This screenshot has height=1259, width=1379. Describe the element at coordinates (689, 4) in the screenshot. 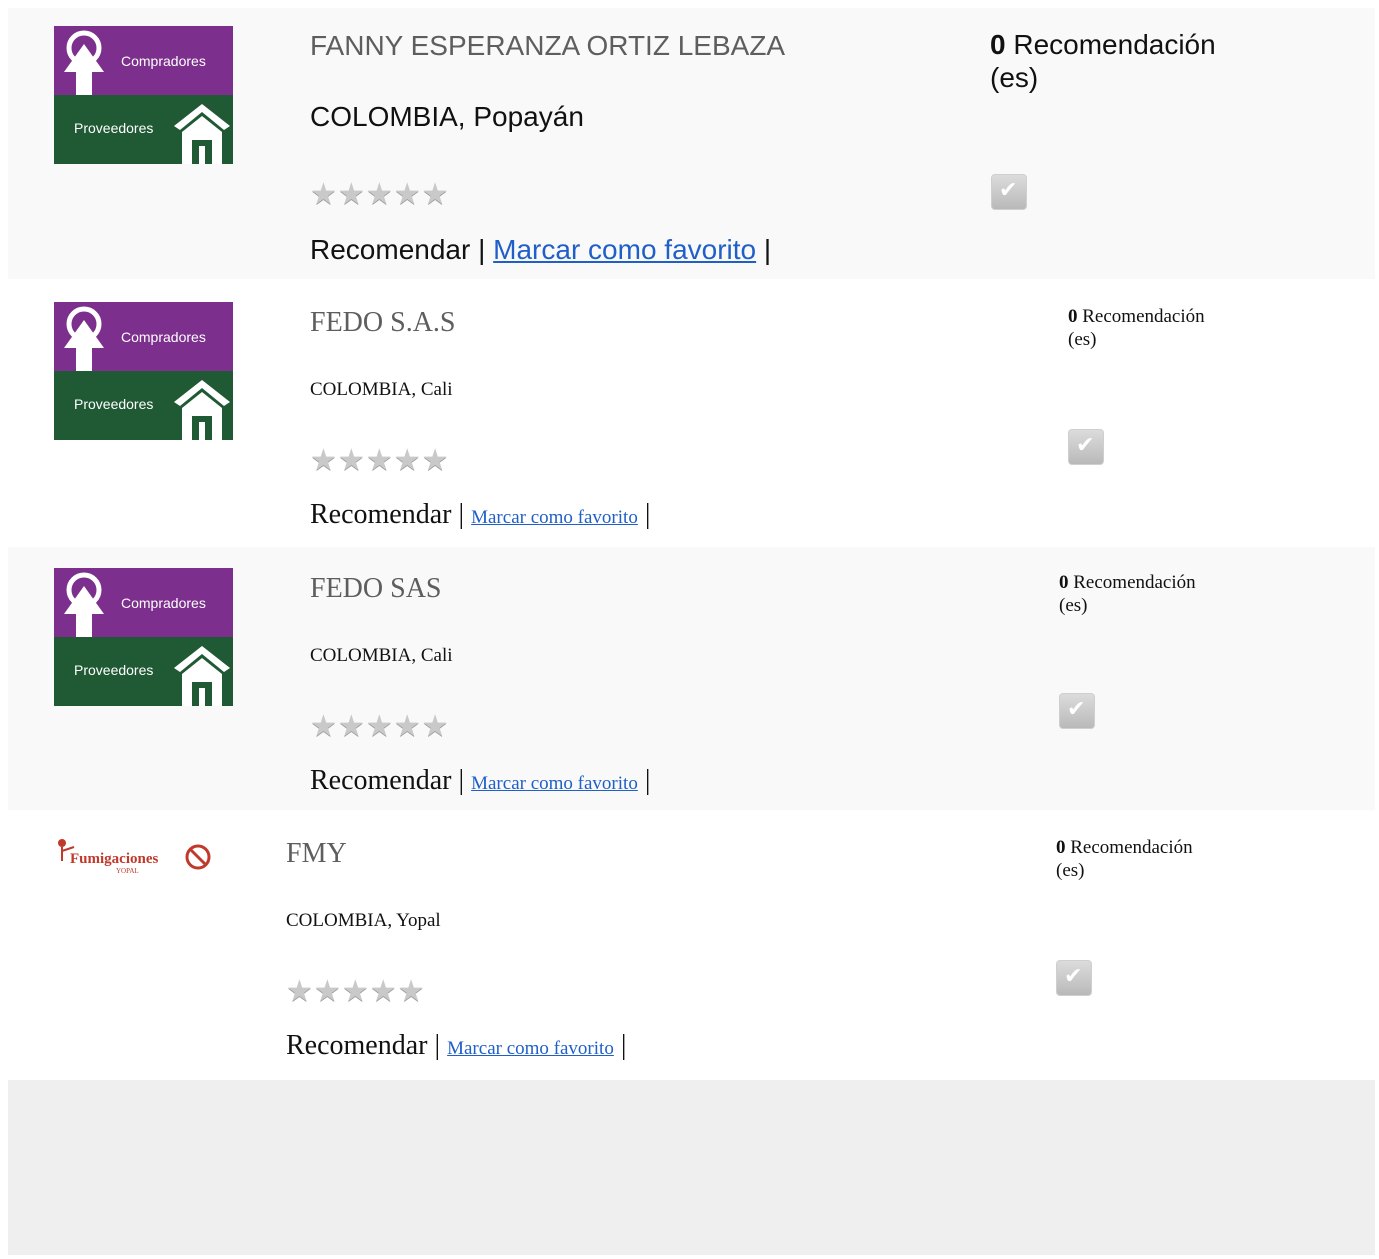

I see `top-gap` at that location.